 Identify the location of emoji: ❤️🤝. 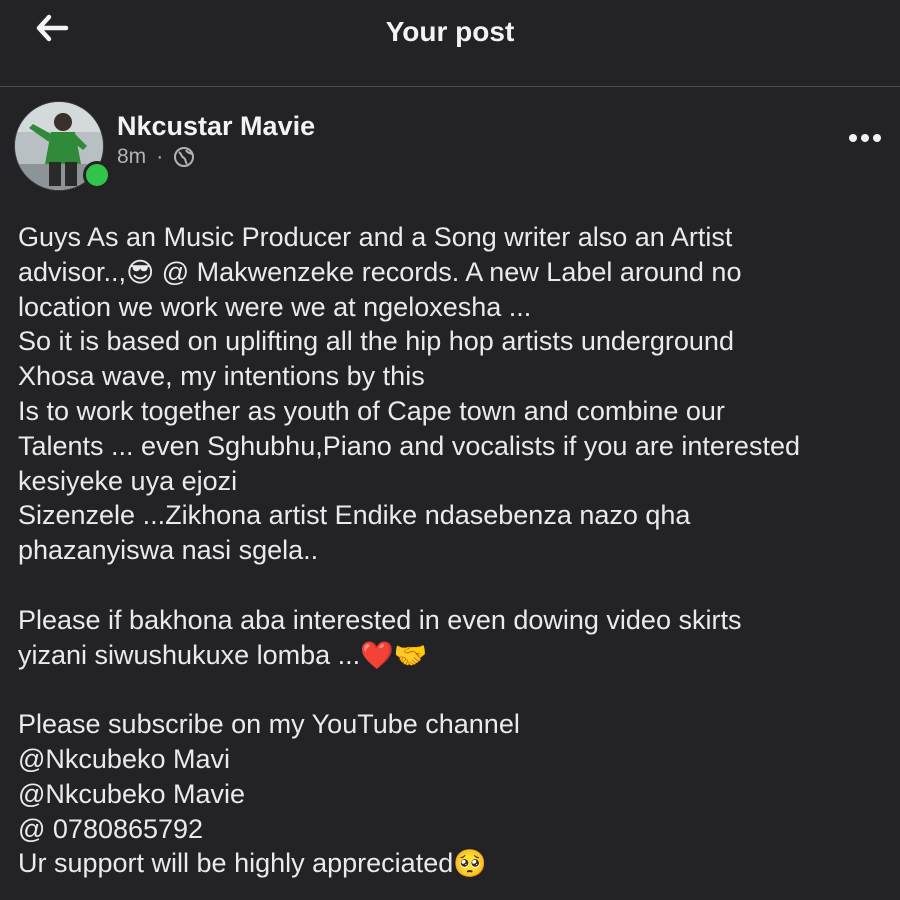
(394, 656).